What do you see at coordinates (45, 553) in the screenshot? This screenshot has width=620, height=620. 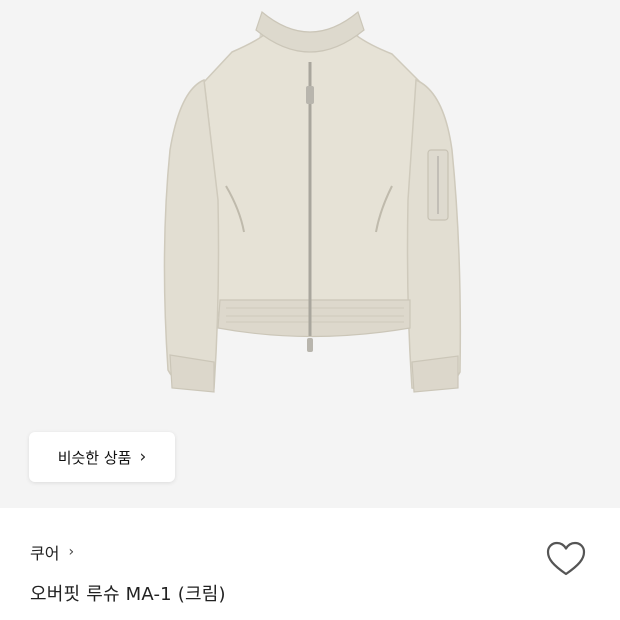 I see `brand-name: 쿠어` at bounding box center [45, 553].